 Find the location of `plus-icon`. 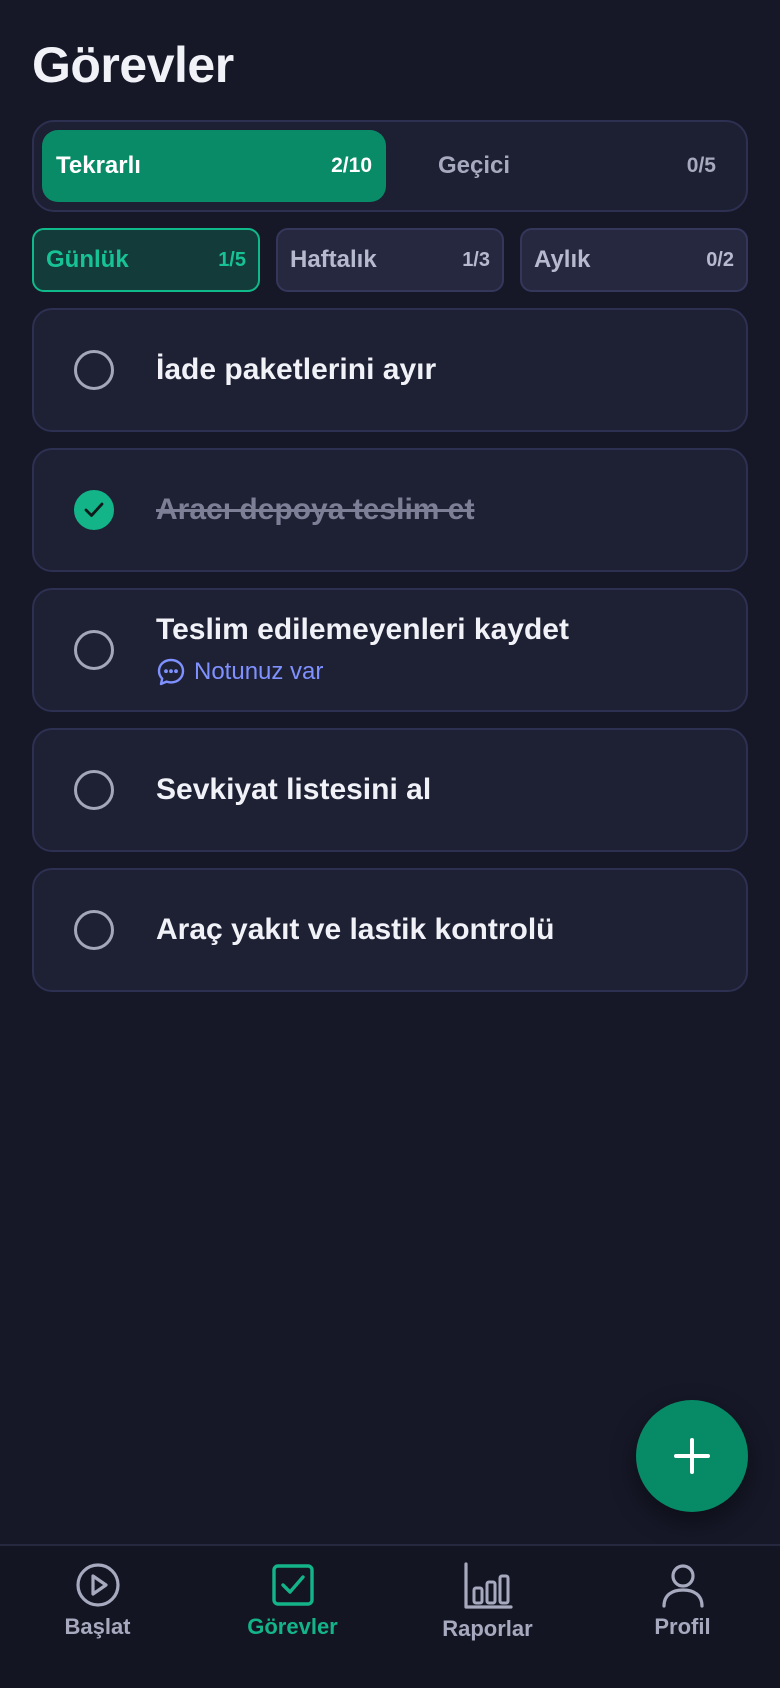

plus-icon is located at coordinates (692, 1456).